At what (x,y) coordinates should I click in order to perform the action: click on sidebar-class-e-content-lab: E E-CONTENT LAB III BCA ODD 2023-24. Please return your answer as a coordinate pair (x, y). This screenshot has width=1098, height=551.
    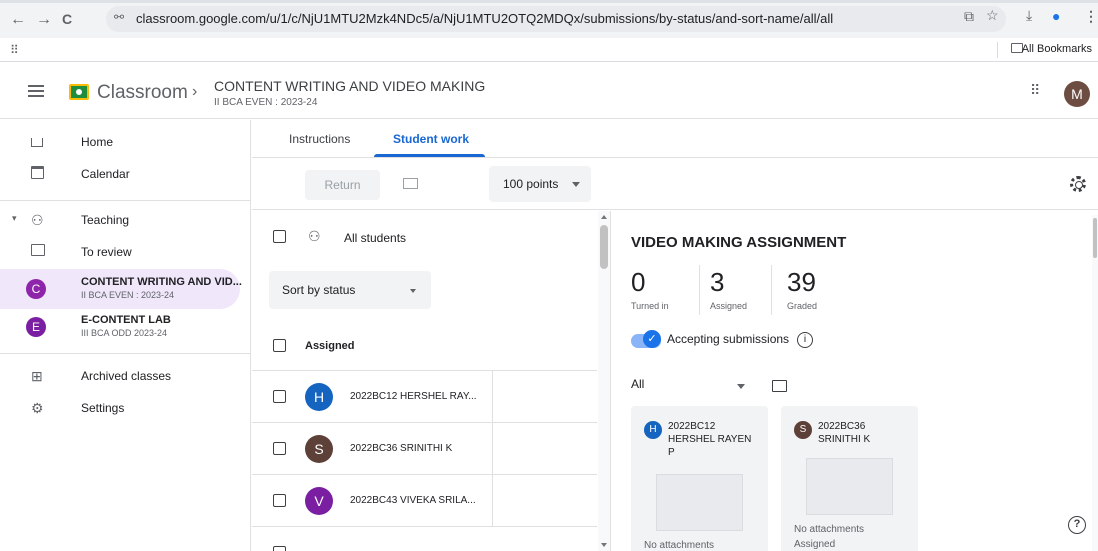
    Looking at the image, I should click on (120, 327).